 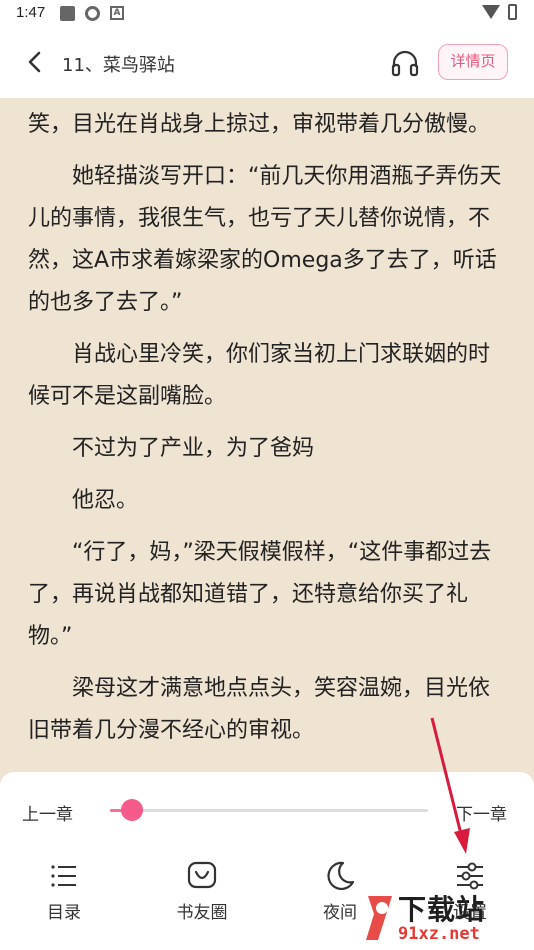 What do you see at coordinates (63, 876) in the screenshot?
I see `list-icon` at bounding box center [63, 876].